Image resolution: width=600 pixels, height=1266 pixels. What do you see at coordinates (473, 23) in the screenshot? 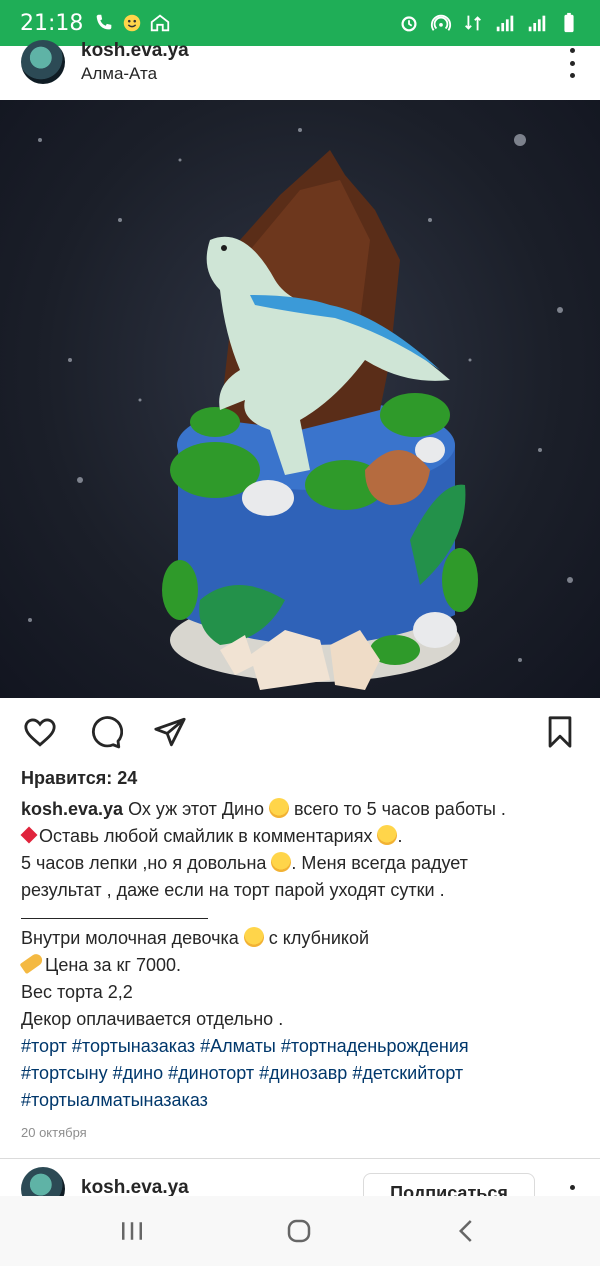
I see `data-icon` at bounding box center [473, 23].